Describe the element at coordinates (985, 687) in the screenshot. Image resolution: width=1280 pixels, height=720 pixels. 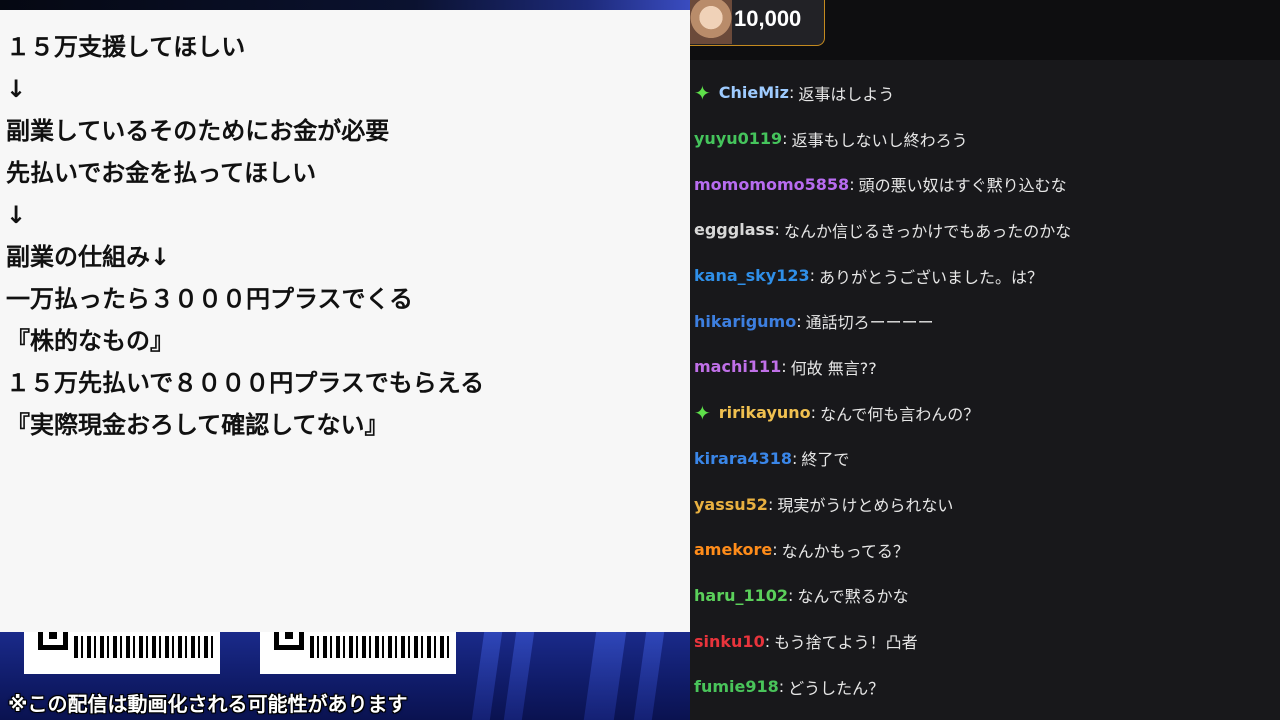
I see `chat-message: fumie918: どうしたん？` at that location.